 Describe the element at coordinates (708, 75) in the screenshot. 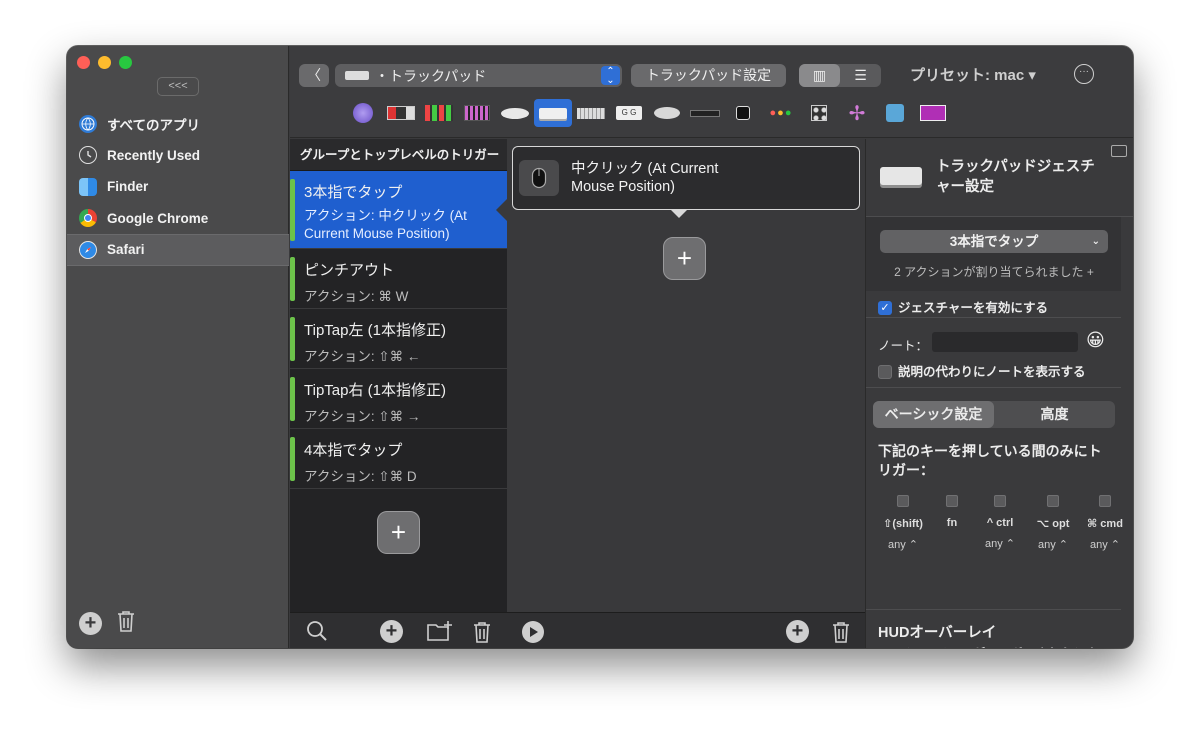

I see `trackpad-settings-button: トラックパッド設定` at that location.